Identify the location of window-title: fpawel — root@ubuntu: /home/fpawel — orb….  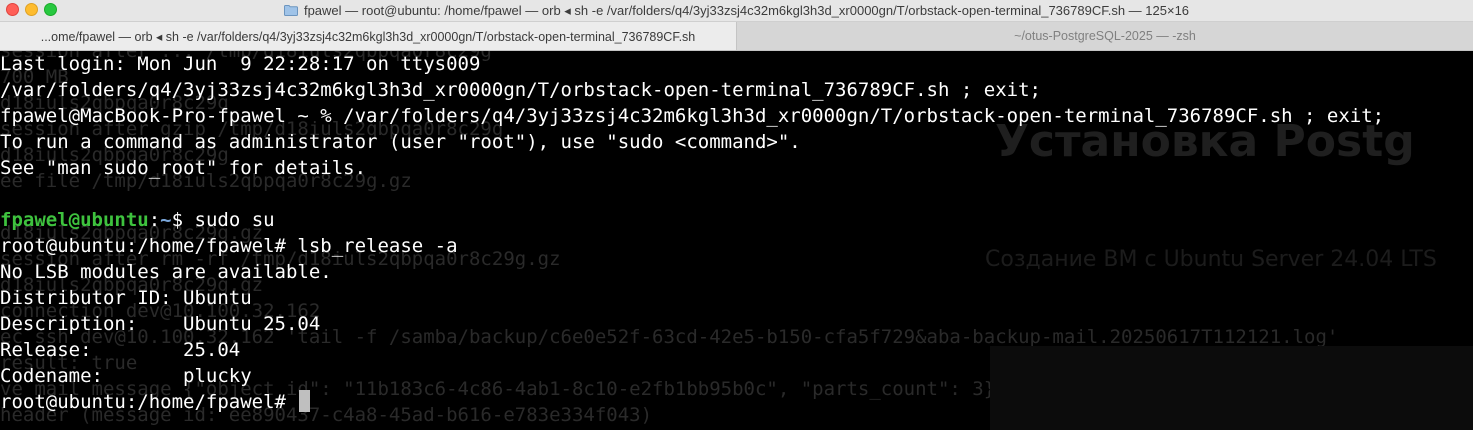
(746, 10).